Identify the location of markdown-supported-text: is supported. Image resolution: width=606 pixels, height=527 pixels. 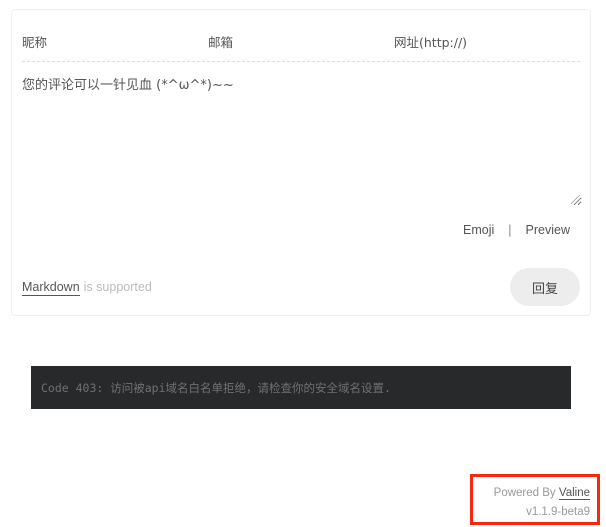
(117, 287).